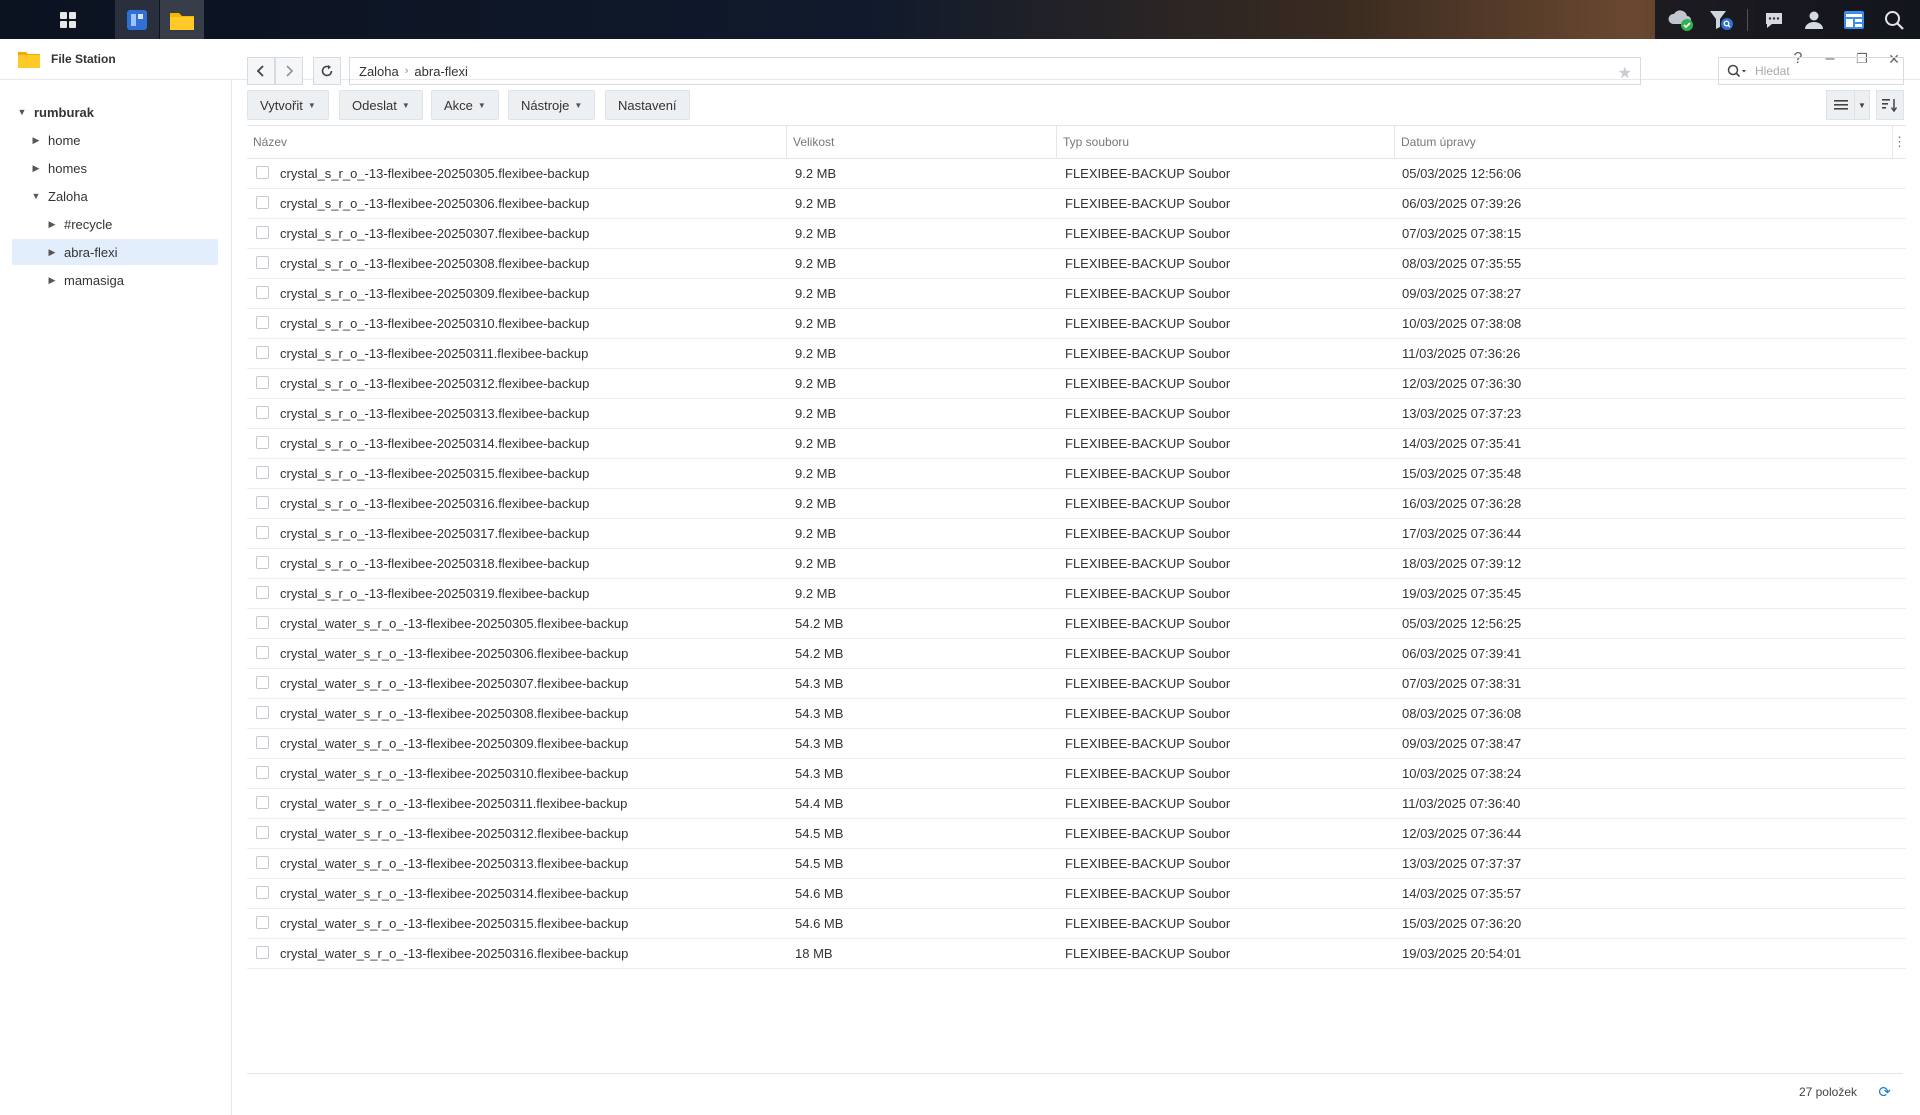 The height and width of the screenshot is (1115, 1920). What do you see at coordinates (115, 252) in the screenshot?
I see `tree-item-abra-flexi: ▶ abra-flexi` at bounding box center [115, 252].